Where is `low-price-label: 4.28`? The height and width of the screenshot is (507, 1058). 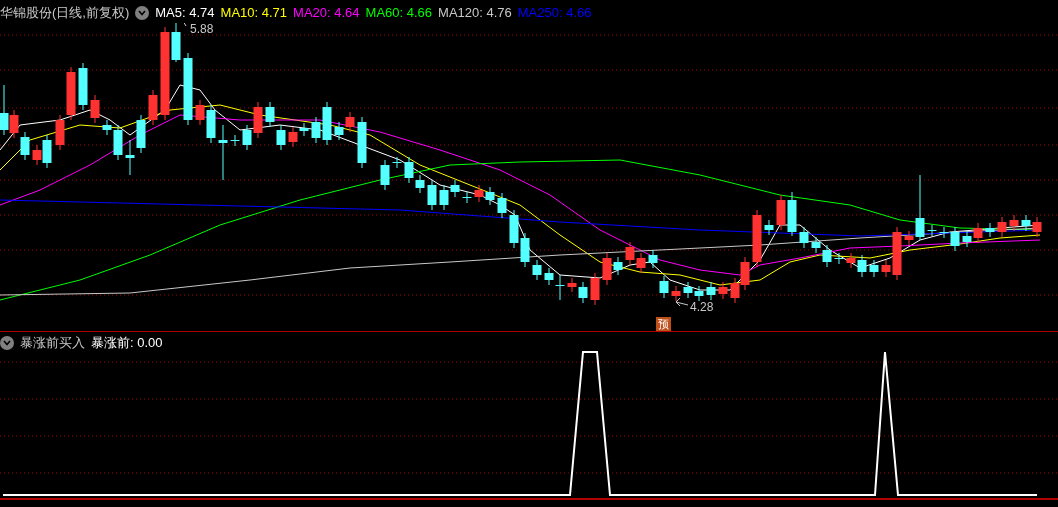 low-price-label: 4.28 is located at coordinates (702, 307).